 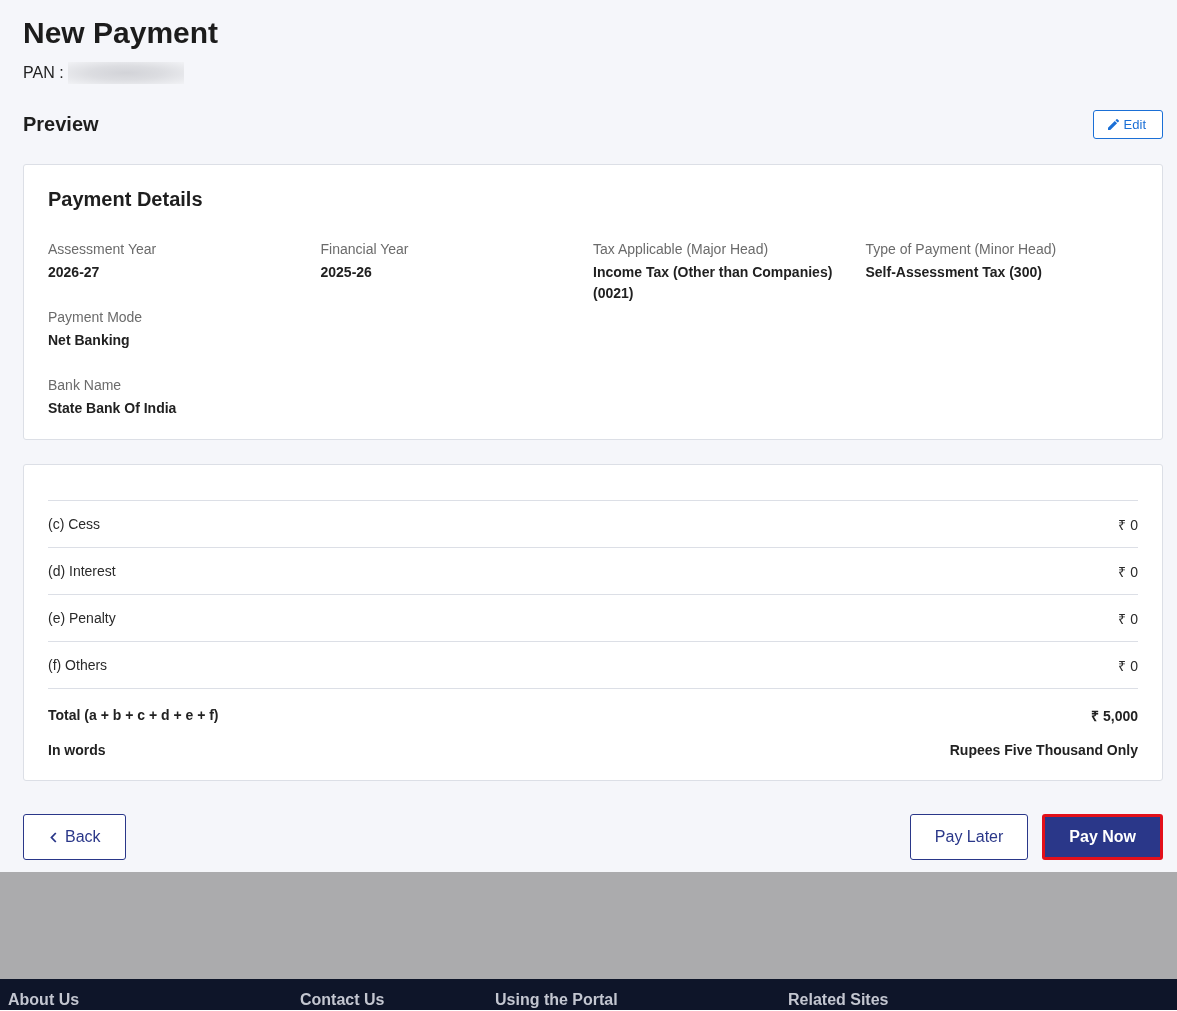 I want to click on pan-label: PAN :, so click(x=43, y=73).